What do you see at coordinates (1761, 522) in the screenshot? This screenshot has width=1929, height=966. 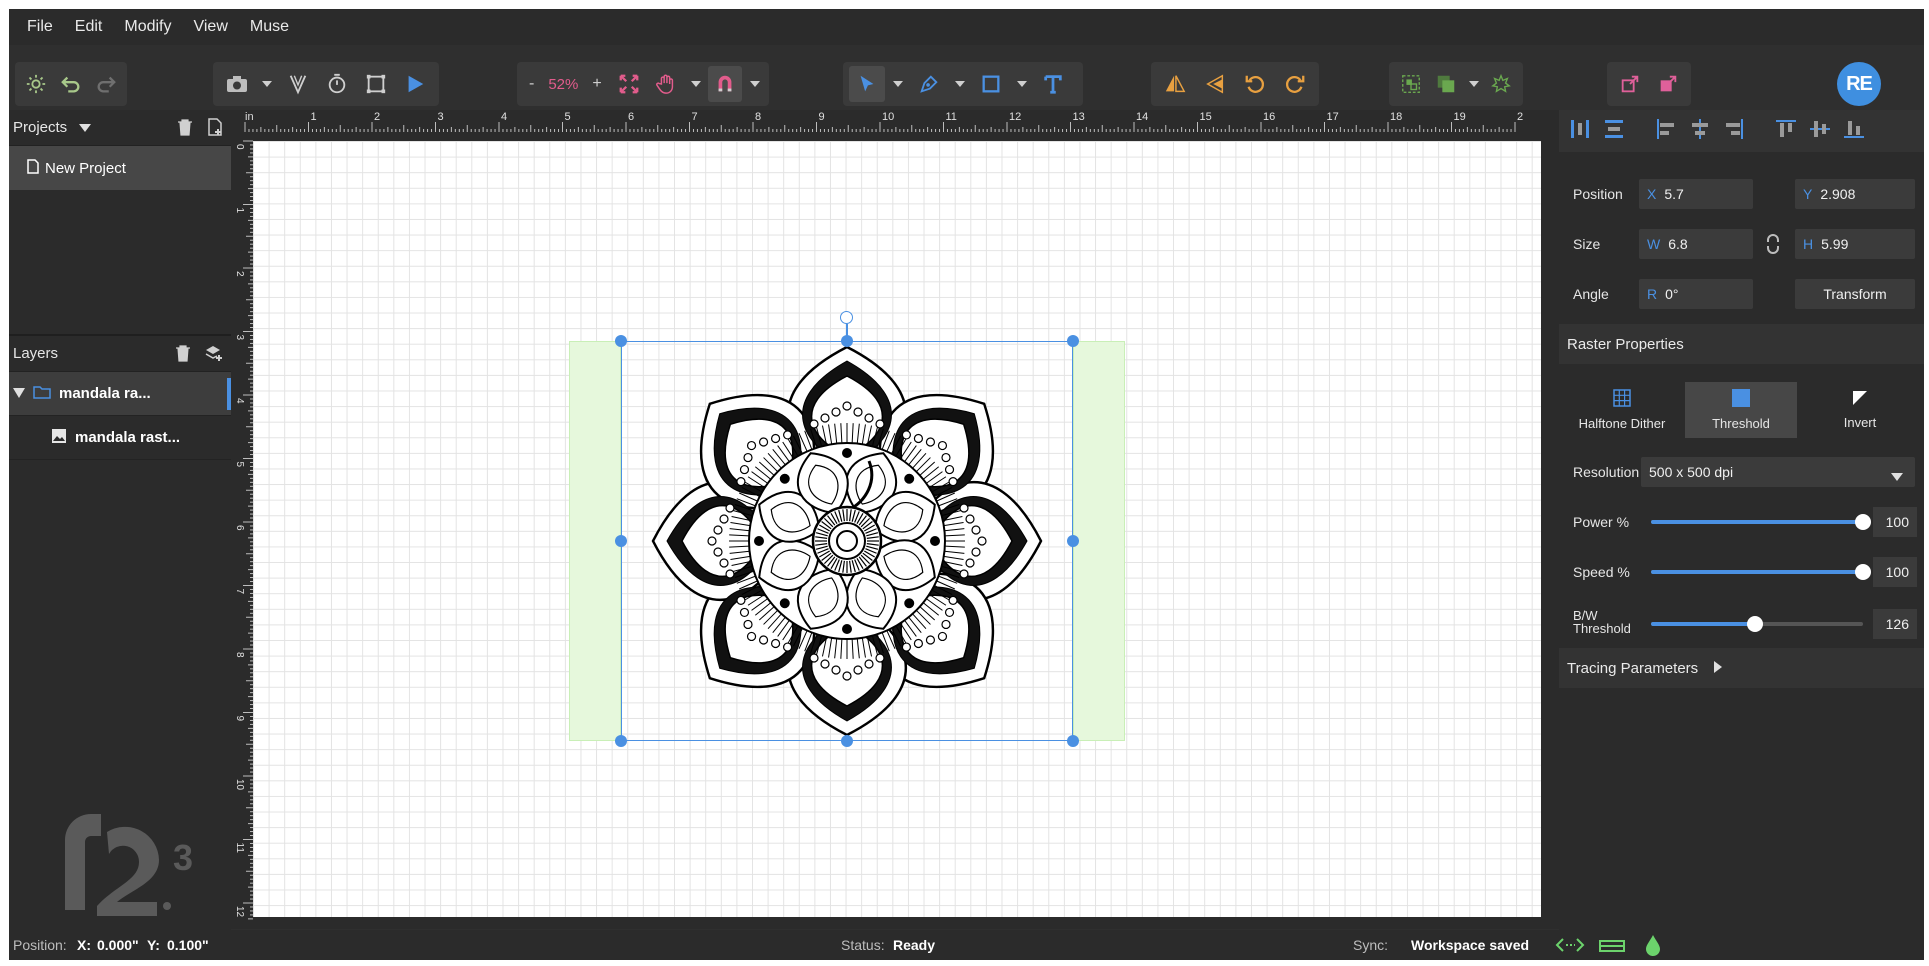 I see `power-slider` at bounding box center [1761, 522].